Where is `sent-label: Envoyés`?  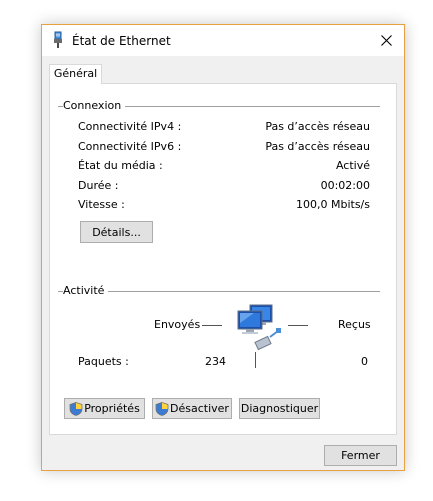 sent-label: Envoyés is located at coordinates (177, 324).